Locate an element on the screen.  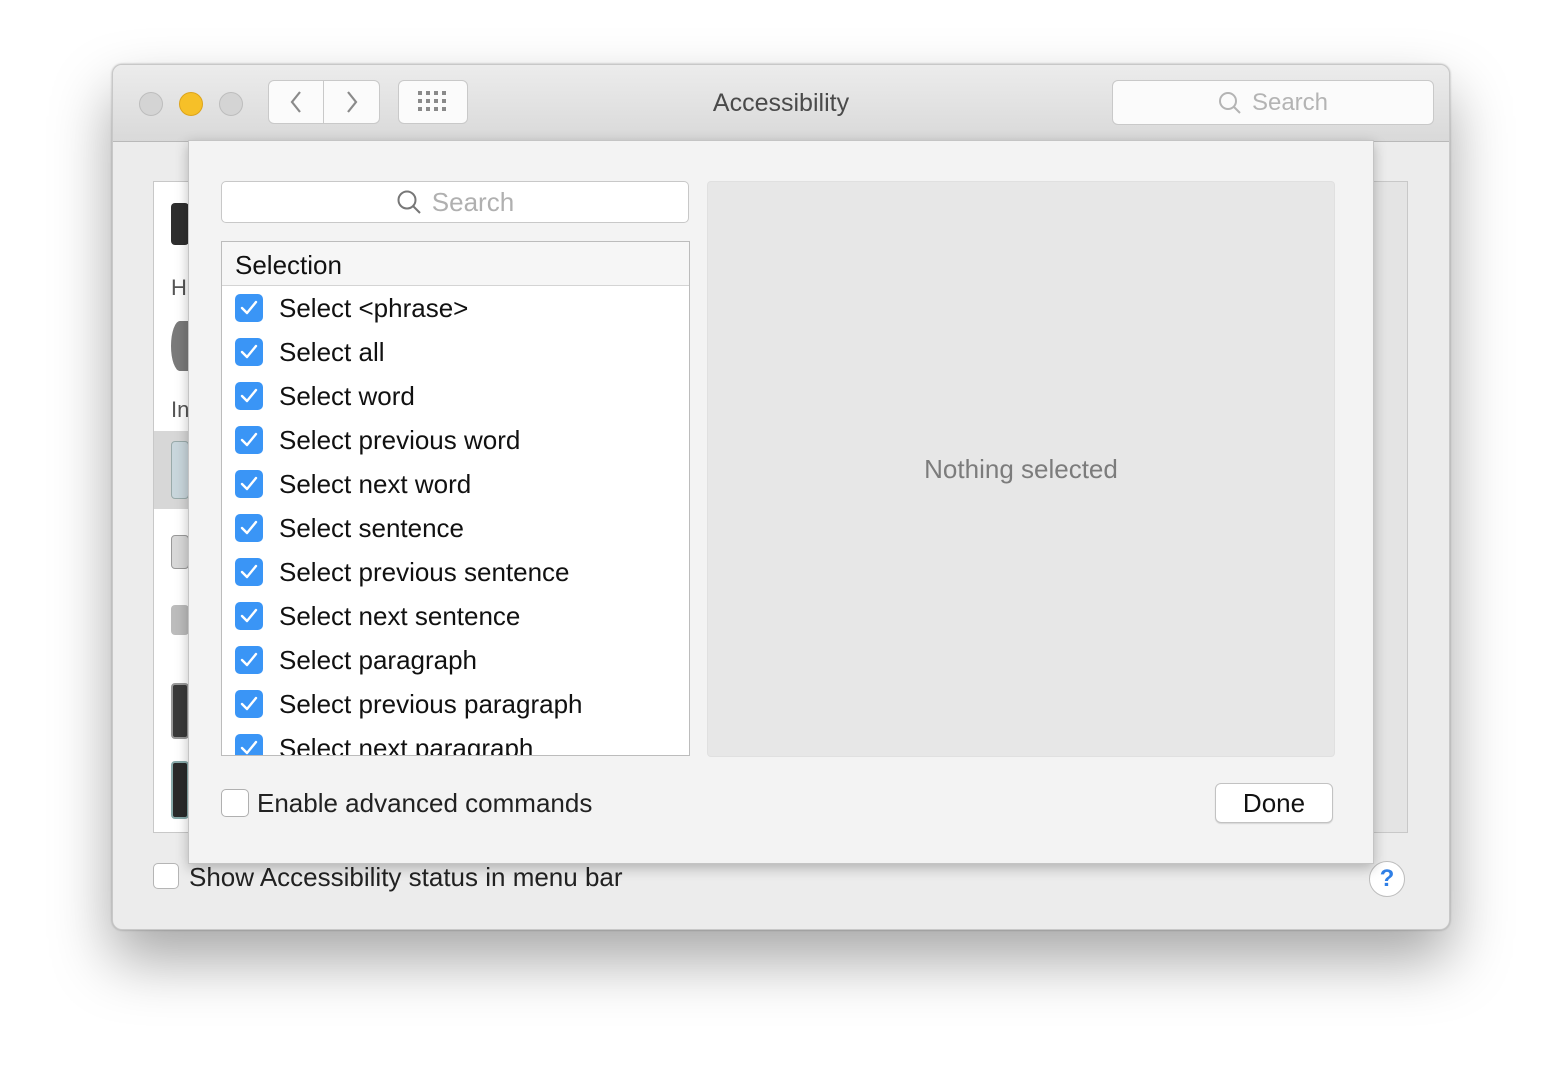
command-row: Select previous paragraph is located at coordinates (455, 704).